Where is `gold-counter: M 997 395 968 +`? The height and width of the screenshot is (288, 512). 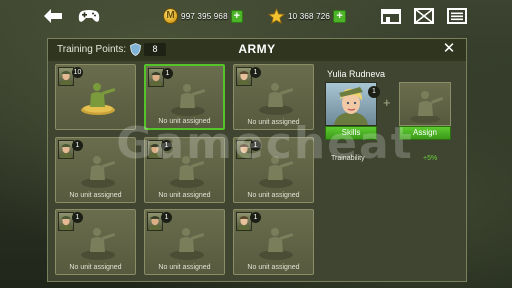 gold-counter: M 997 395 968 + is located at coordinates (203, 16).